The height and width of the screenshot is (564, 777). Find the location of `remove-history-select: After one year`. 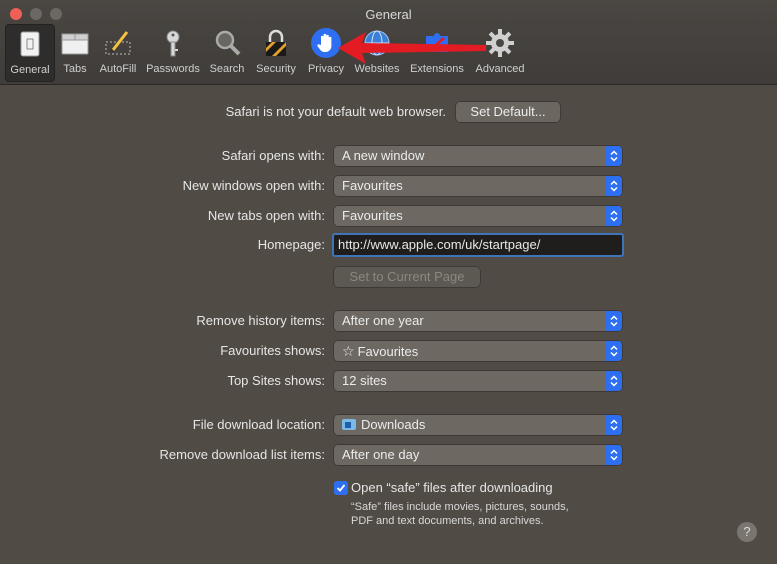

remove-history-select: After one year is located at coordinates (478, 321).